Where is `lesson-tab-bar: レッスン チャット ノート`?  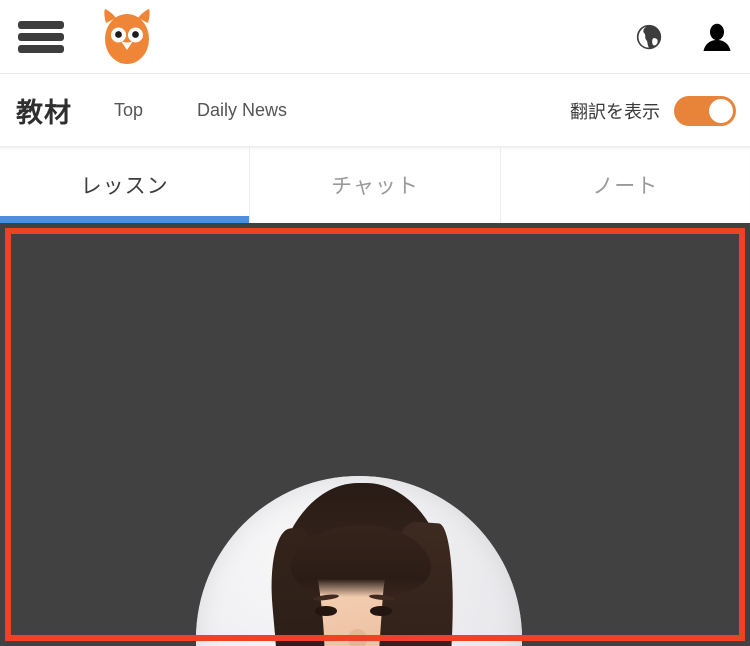 lesson-tab-bar: レッスン チャット ノート is located at coordinates (375, 185).